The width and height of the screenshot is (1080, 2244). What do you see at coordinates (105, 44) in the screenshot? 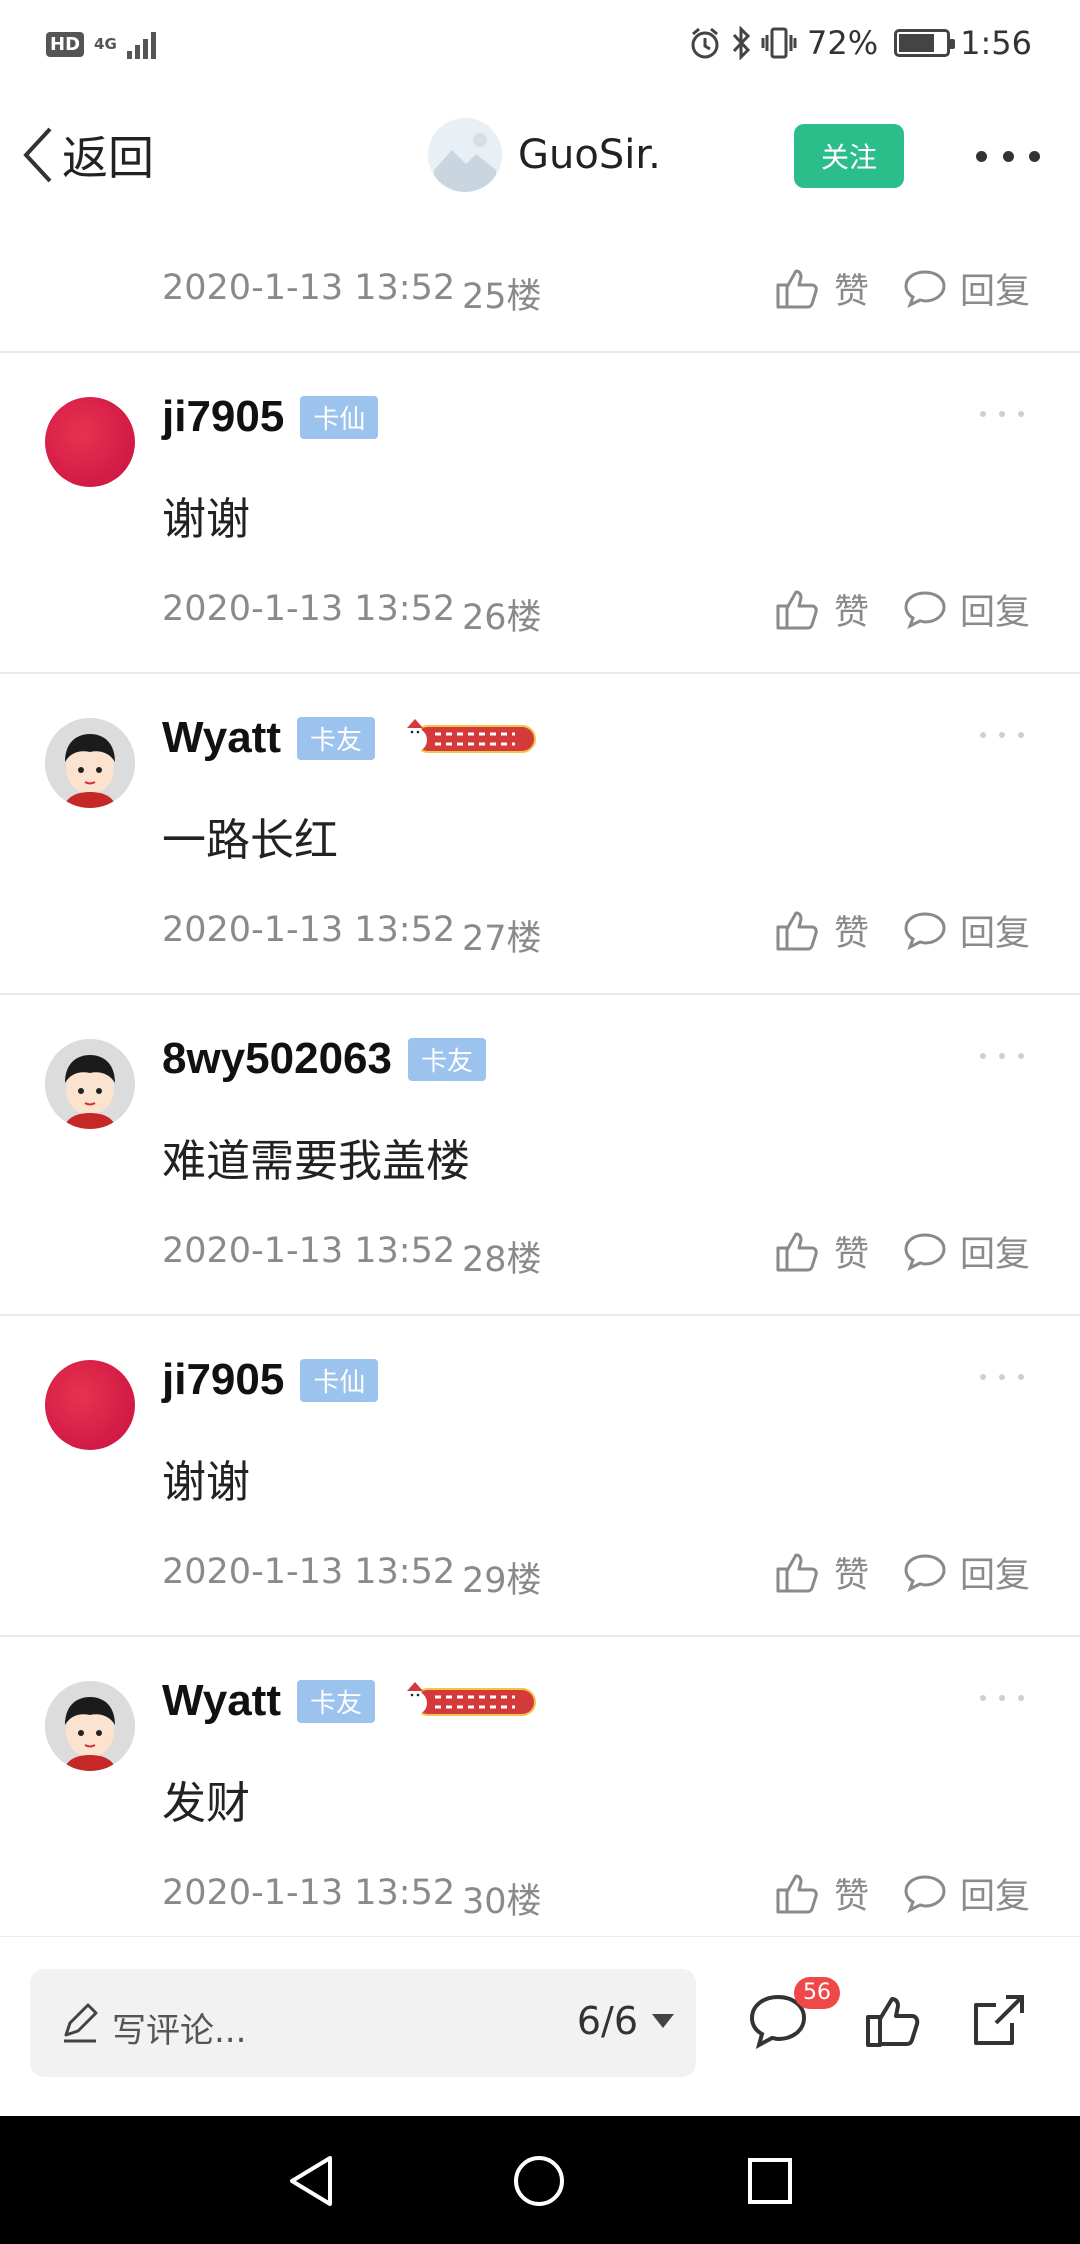
I see `network-type: 4G` at bounding box center [105, 44].